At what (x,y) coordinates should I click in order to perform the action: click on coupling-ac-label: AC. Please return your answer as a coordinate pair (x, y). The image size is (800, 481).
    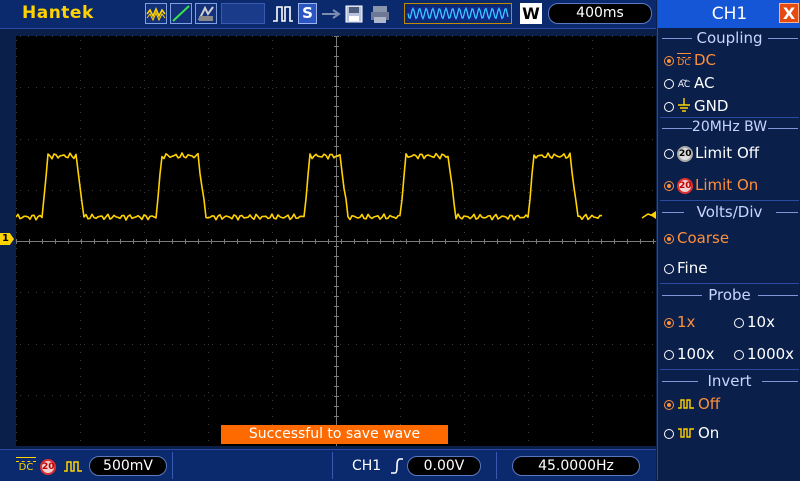
    Looking at the image, I should click on (704, 83).